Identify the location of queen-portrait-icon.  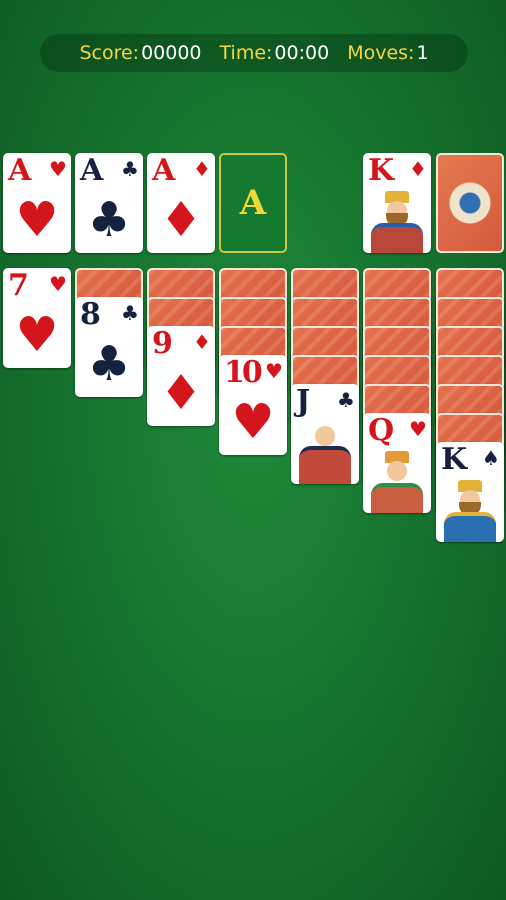
(397, 482).